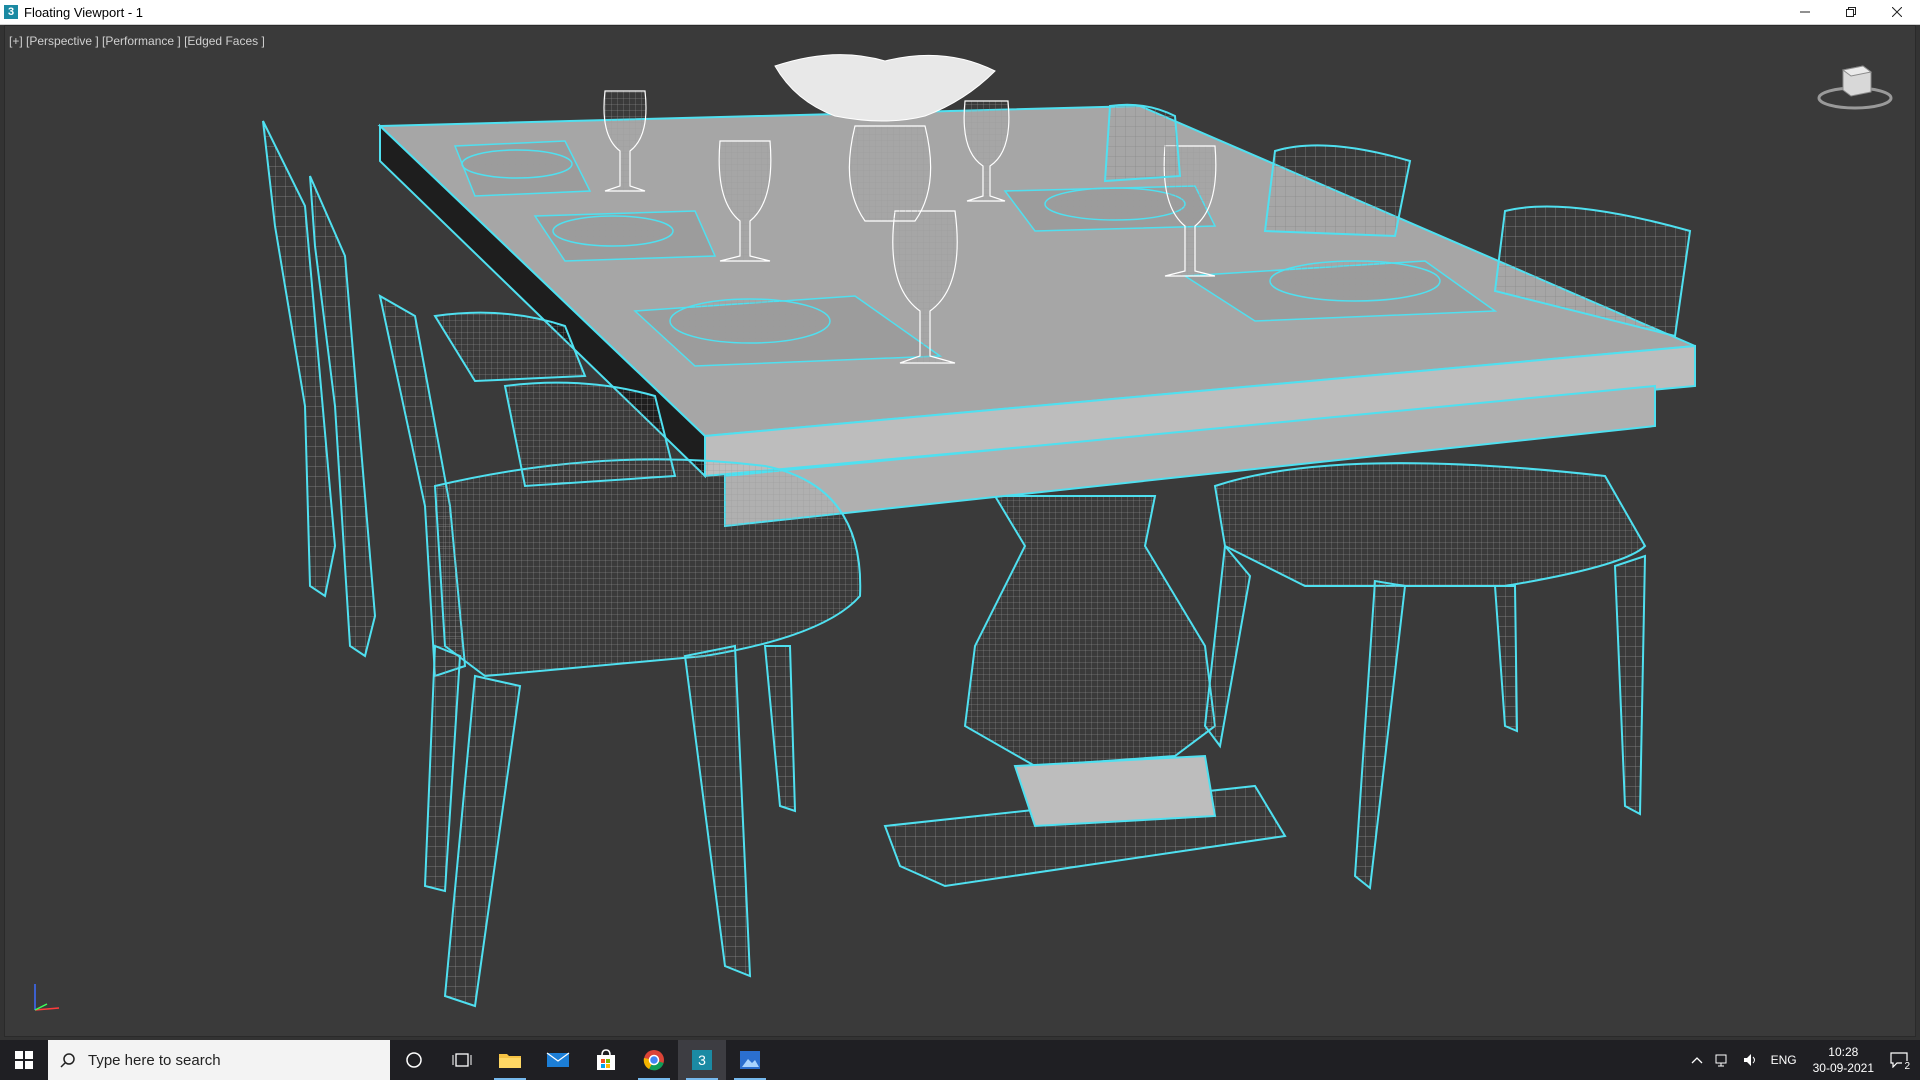 This screenshot has width=1920, height=1080. Describe the element at coordinates (1843, 1068) in the screenshot. I see `clock-date: 30-09-2021` at that location.